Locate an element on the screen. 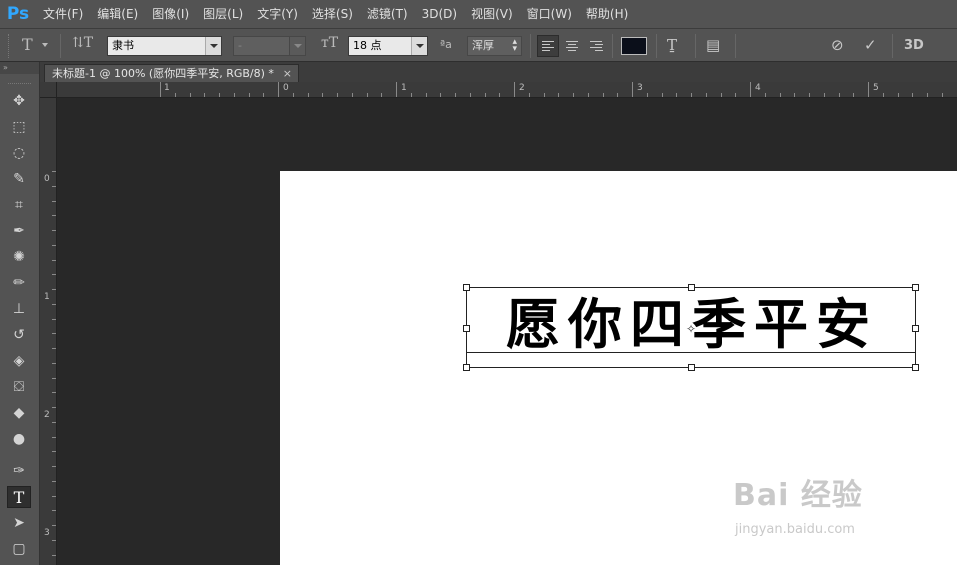 Image resolution: width=957 pixels, height=565 pixels. menu-image: 图像(I) is located at coordinates (170, 14).